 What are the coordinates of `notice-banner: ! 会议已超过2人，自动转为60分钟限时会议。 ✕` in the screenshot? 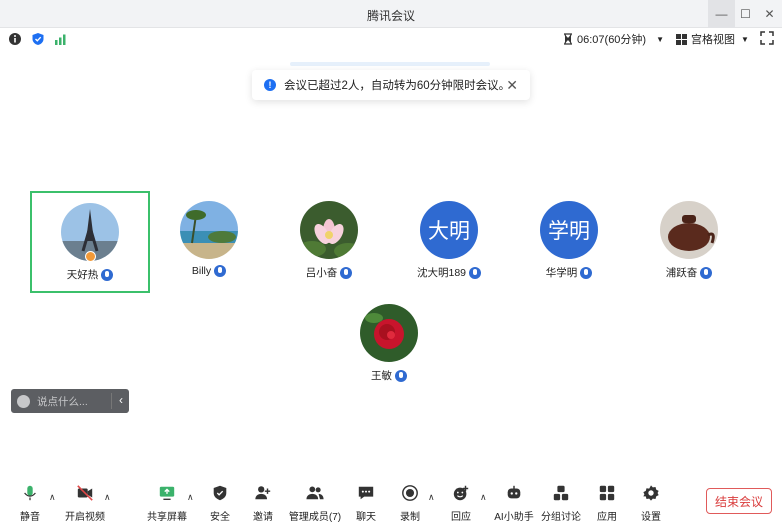 It's located at (391, 85).